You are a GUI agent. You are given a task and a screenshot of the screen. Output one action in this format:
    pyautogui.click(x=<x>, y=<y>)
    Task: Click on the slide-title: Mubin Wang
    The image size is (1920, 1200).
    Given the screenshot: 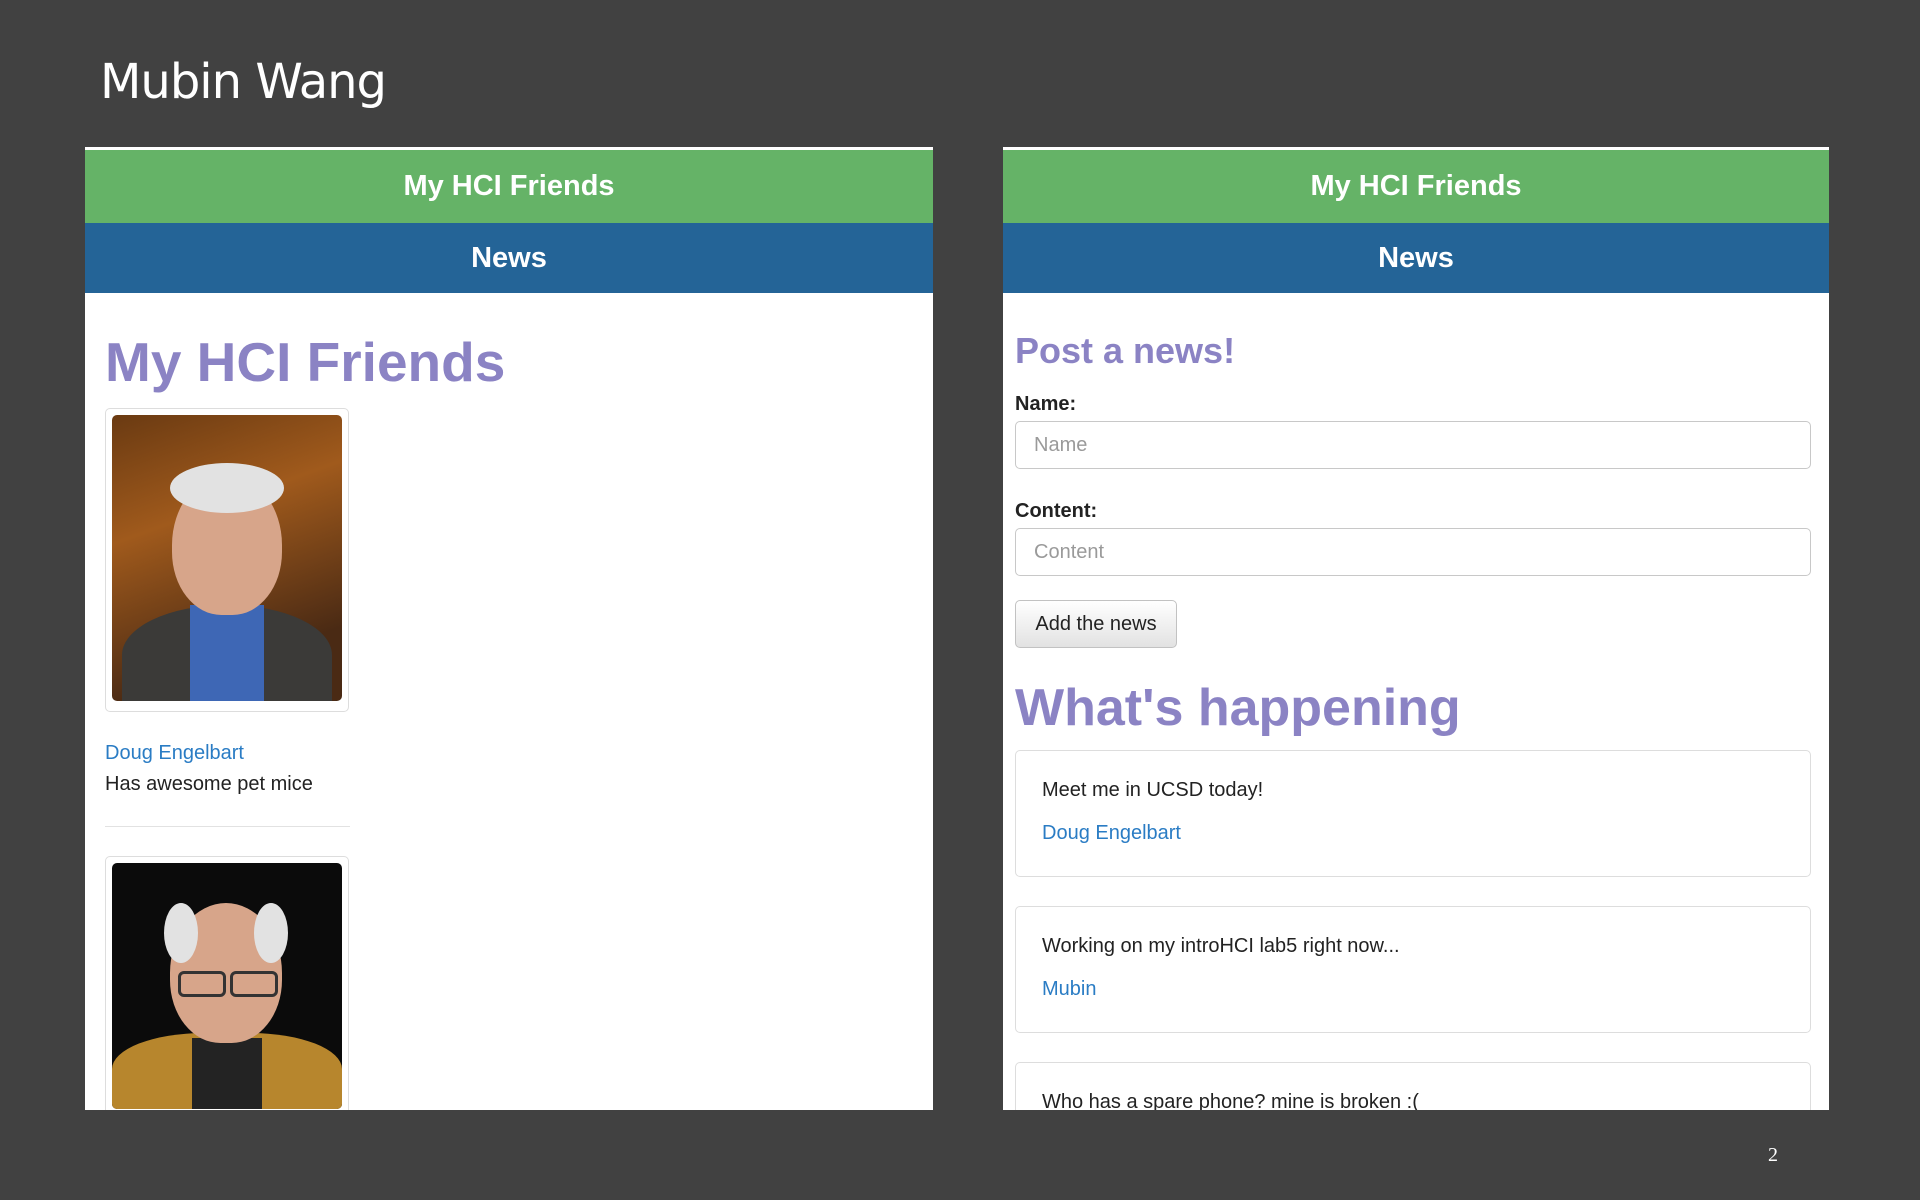 What is the action you would take?
    pyautogui.click(x=243, y=82)
    